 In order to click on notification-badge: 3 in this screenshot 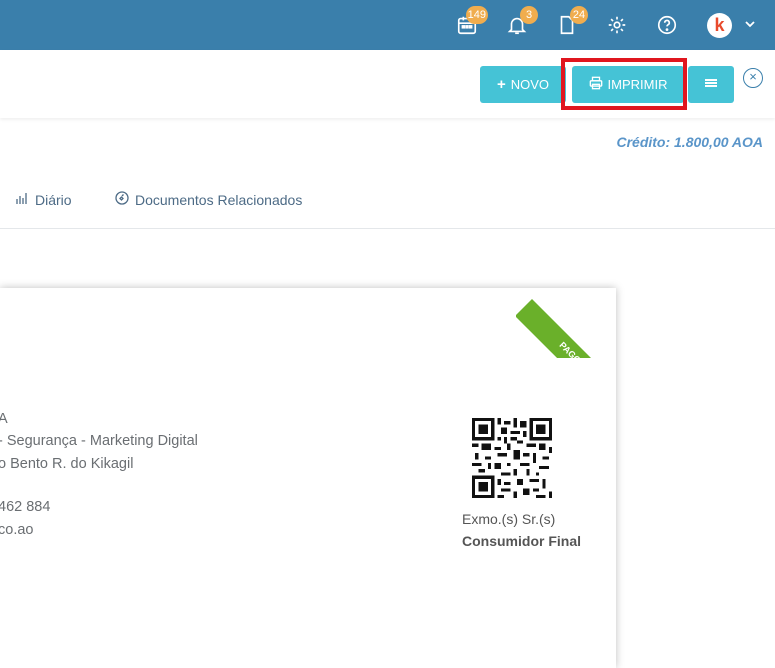, I will do `click(529, 15)`.